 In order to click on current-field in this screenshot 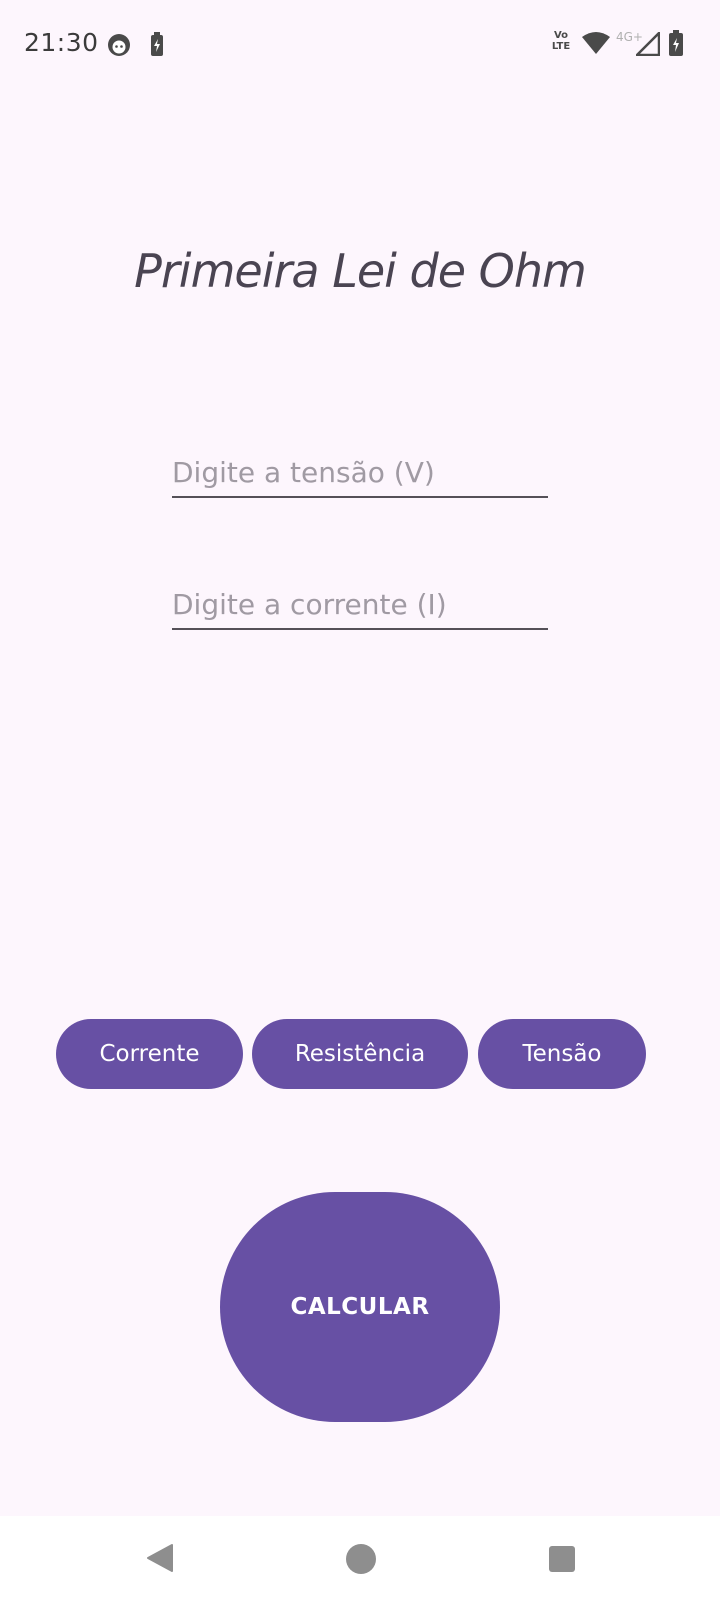, I will do `click(360, 605)`.